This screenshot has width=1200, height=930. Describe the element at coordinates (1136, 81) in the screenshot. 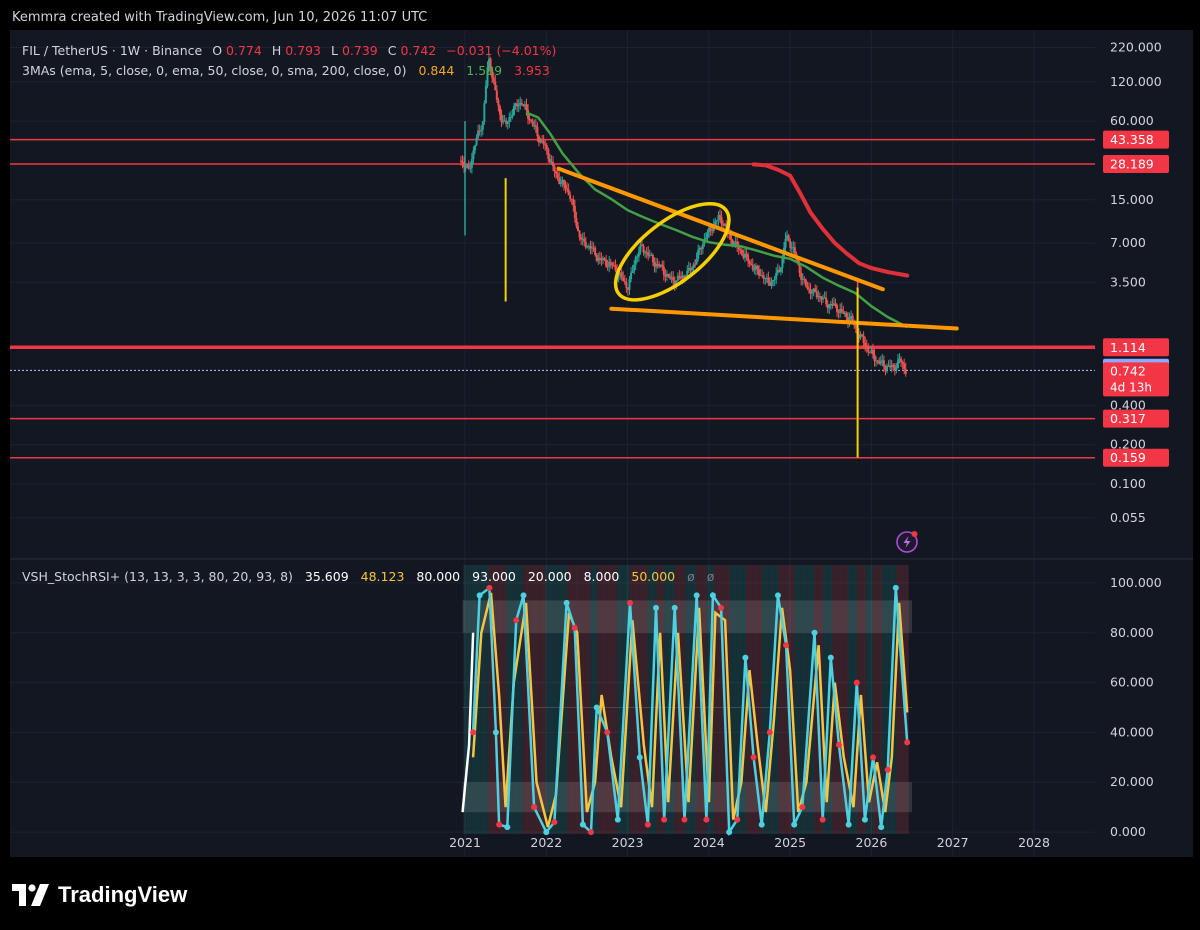

I see `price-tick-label-1: 120.000` at that location.